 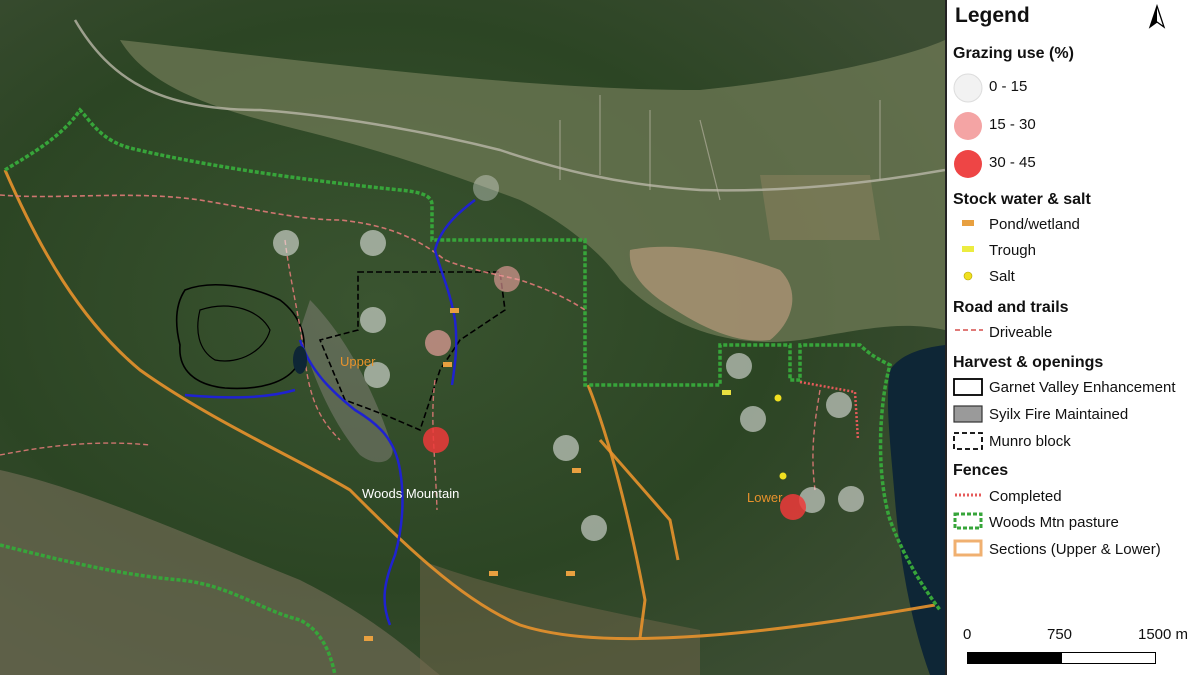 What do you see at coordinates (968, 414) in the screenshot?
I see `syilx-fire-symbol` at bounding box center [968, 414].